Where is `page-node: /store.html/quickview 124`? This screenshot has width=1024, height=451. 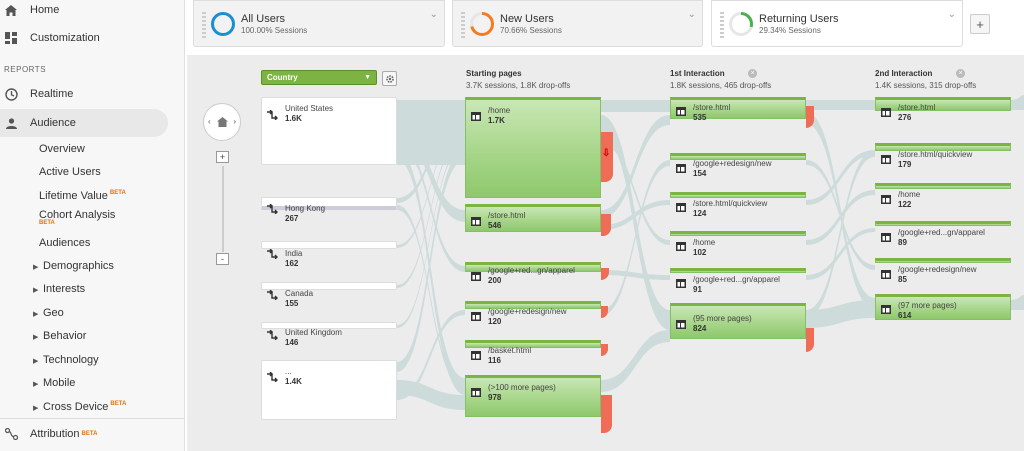
page-node: /store.html/quickview 124 is located at coordinates (738, 205).